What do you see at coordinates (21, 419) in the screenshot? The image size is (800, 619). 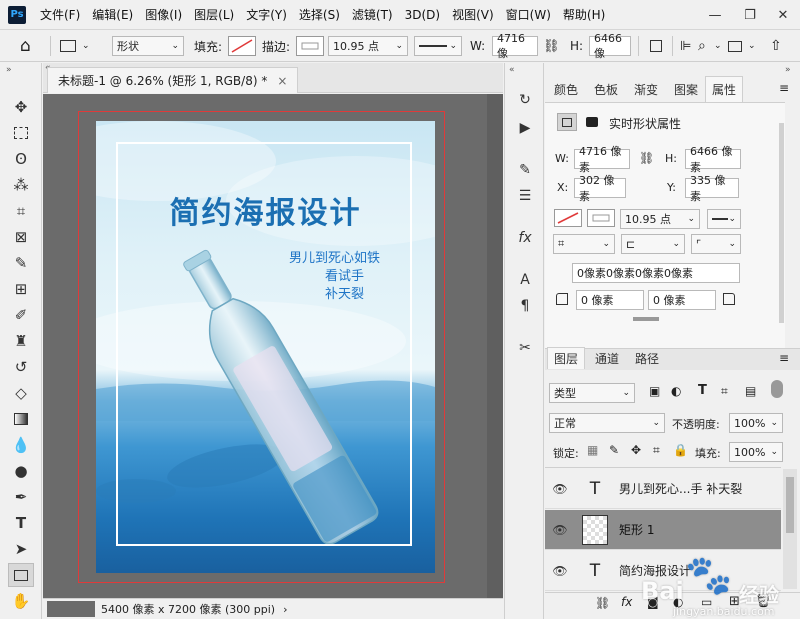 I see `gradient-tool-icon` at bounding box center [21, 419].